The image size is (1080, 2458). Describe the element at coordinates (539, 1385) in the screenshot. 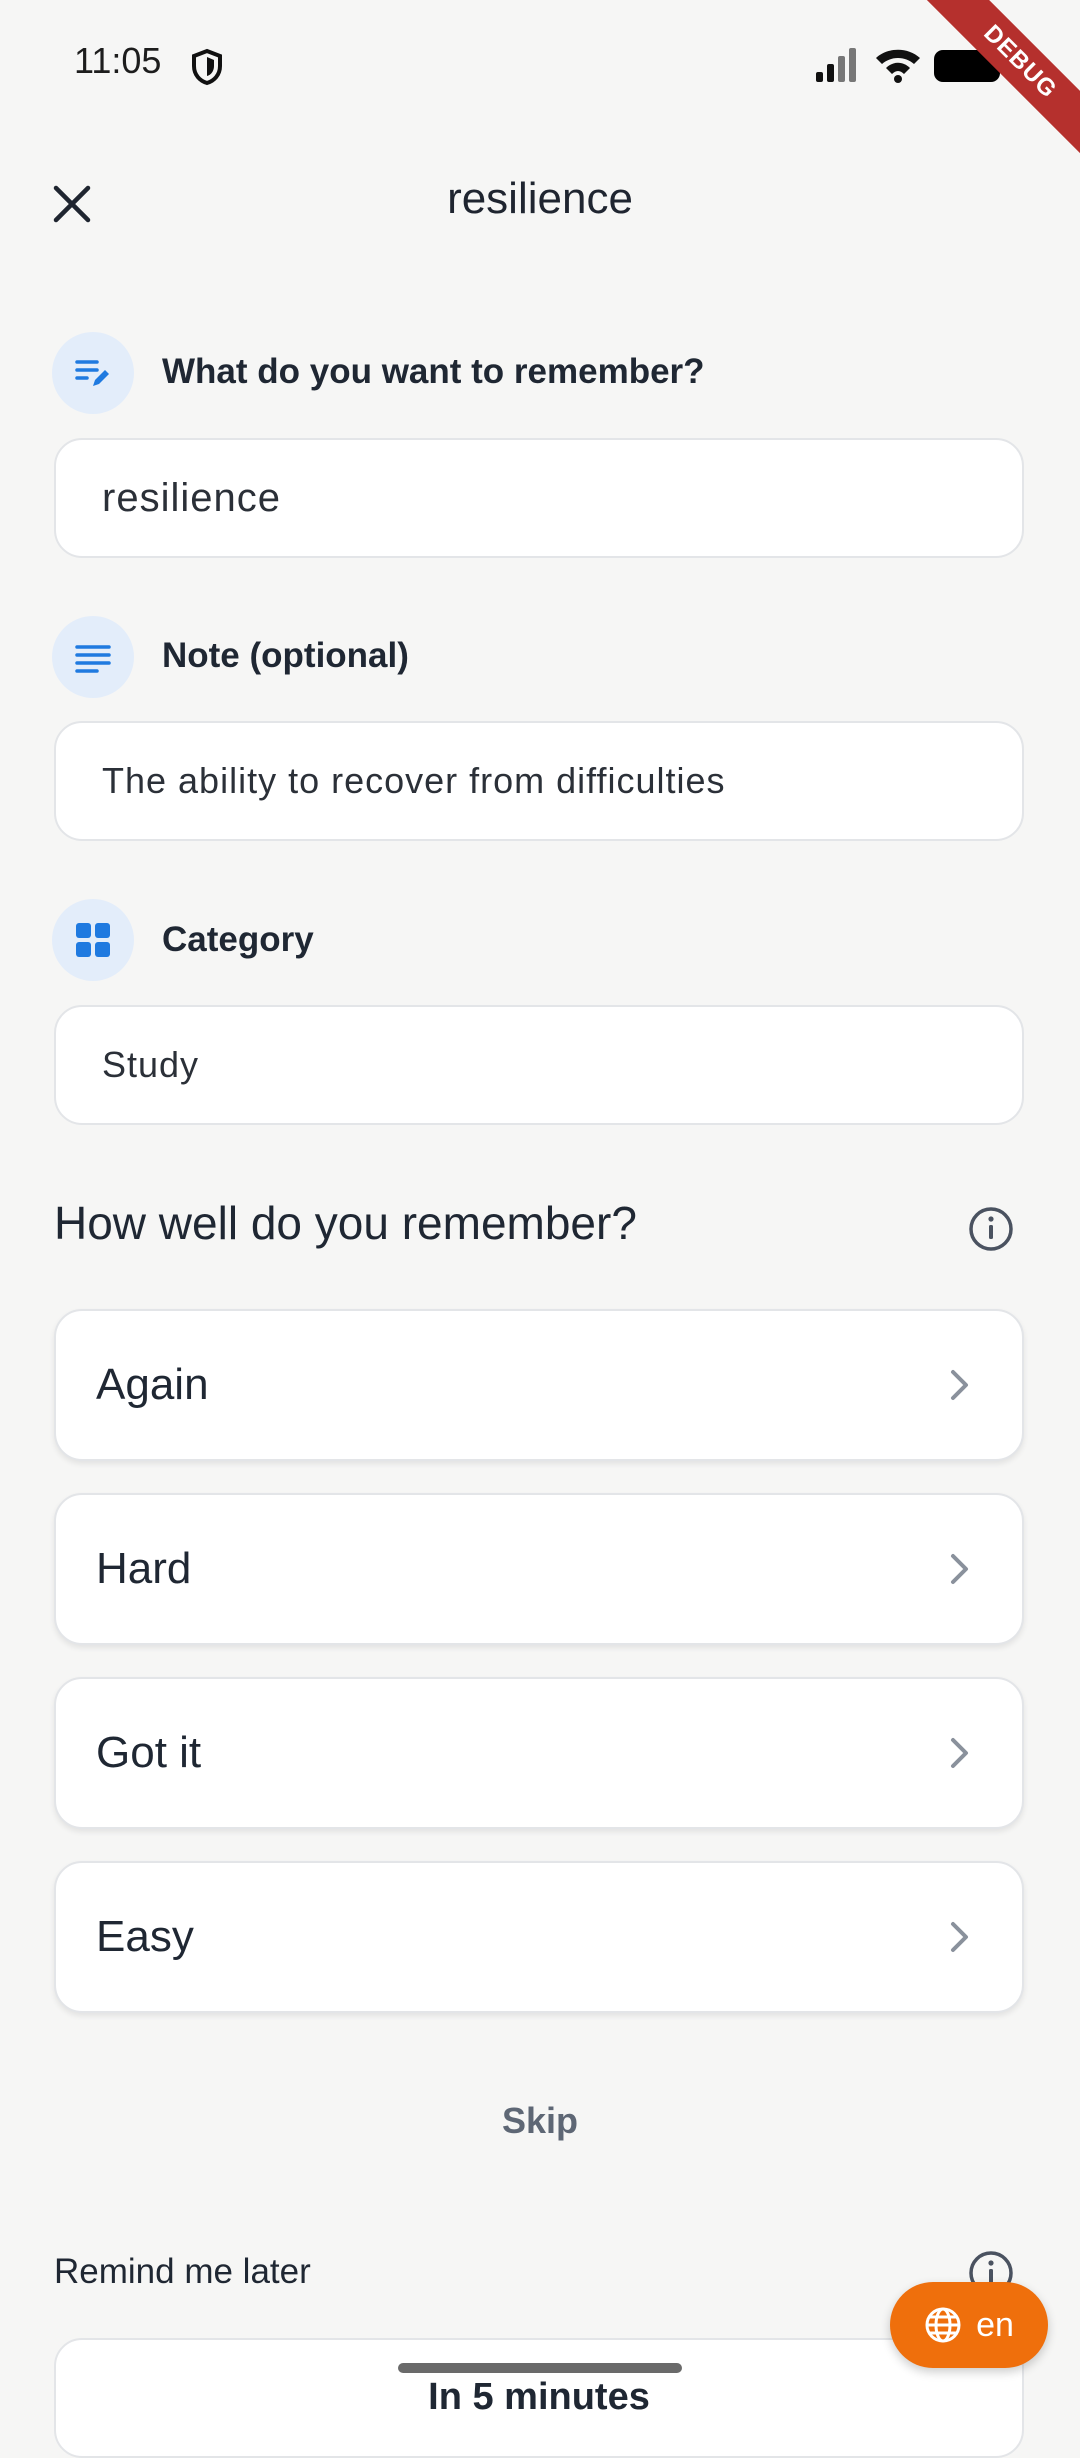

I see `rating-again-button: Again` at that location.